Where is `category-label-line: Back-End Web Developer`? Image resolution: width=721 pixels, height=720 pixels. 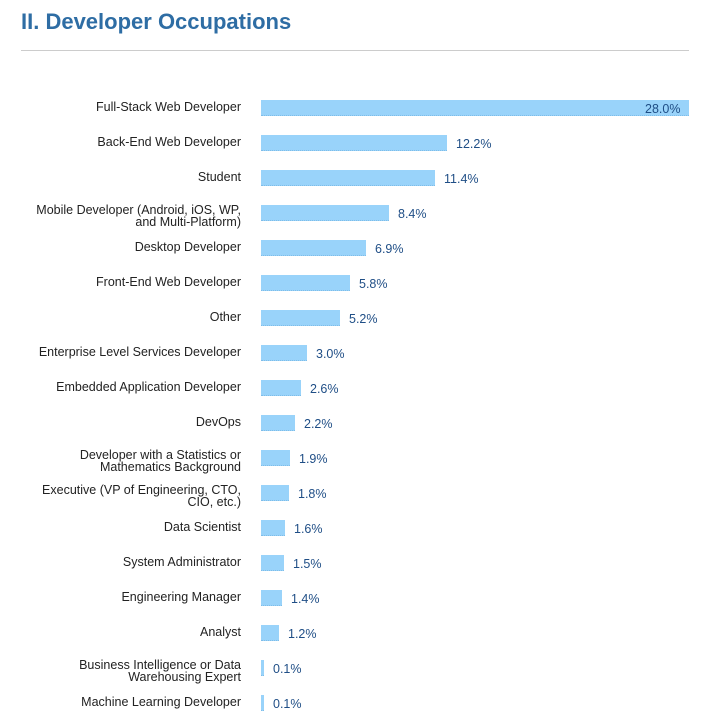 category-label-line: Back-End Web Developer is located at coordinates (169, 142).